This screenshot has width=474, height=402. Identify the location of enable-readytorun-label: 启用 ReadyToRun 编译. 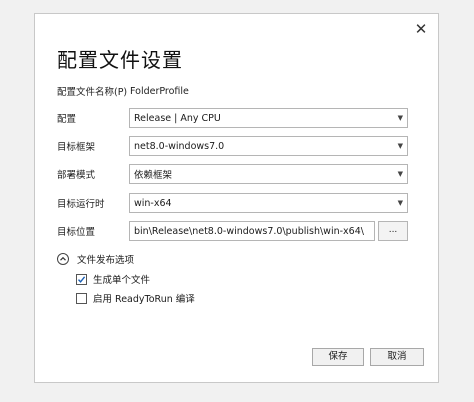
(144, 299).